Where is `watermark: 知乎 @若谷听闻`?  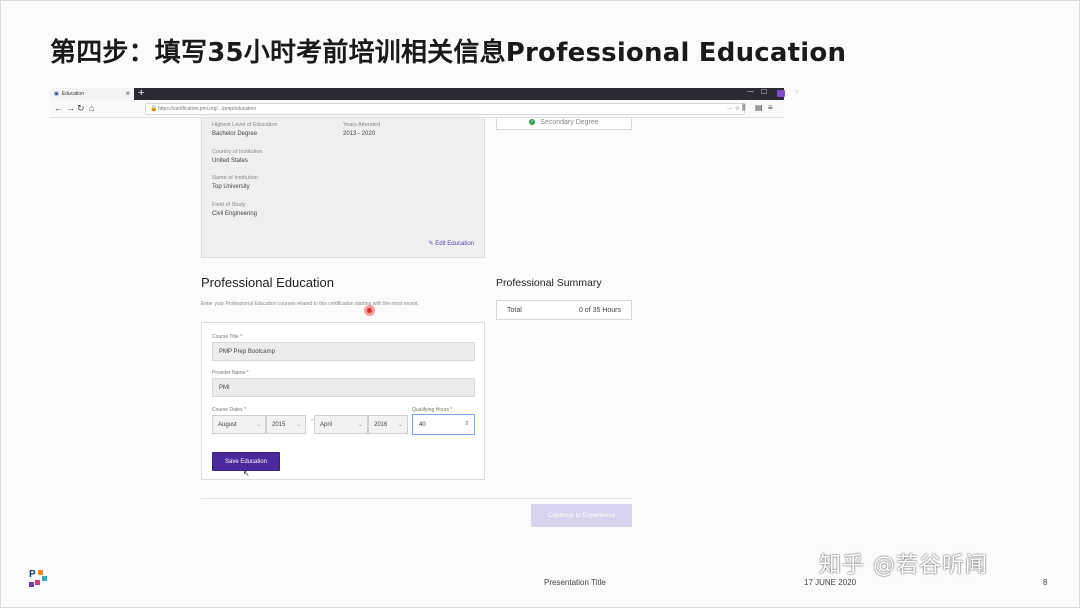
watermark: 知乎 @若谷听闻 is located at coordinates (903, 565).